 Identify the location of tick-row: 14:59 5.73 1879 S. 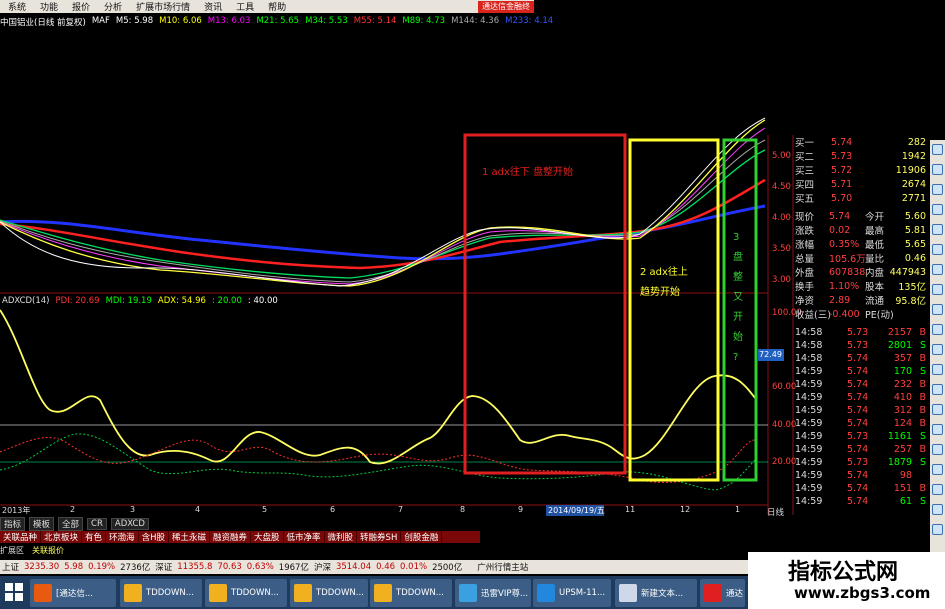
(862, 462).